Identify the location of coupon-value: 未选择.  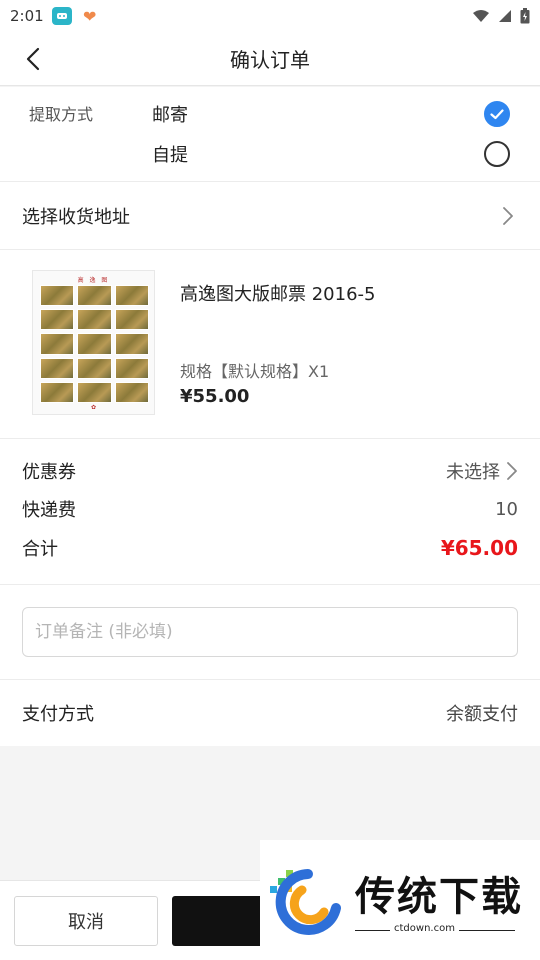
(482, 471).